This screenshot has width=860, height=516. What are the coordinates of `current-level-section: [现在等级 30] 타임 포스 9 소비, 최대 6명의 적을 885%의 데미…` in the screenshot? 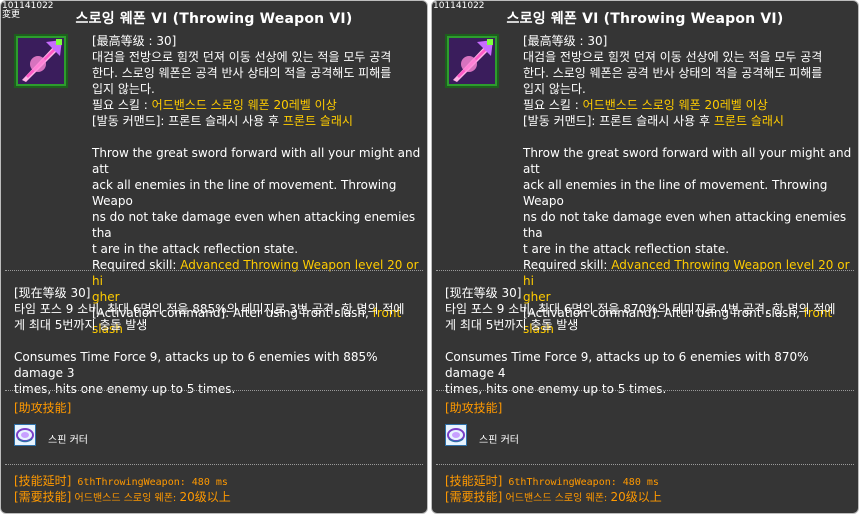 It's located at (216, 341).